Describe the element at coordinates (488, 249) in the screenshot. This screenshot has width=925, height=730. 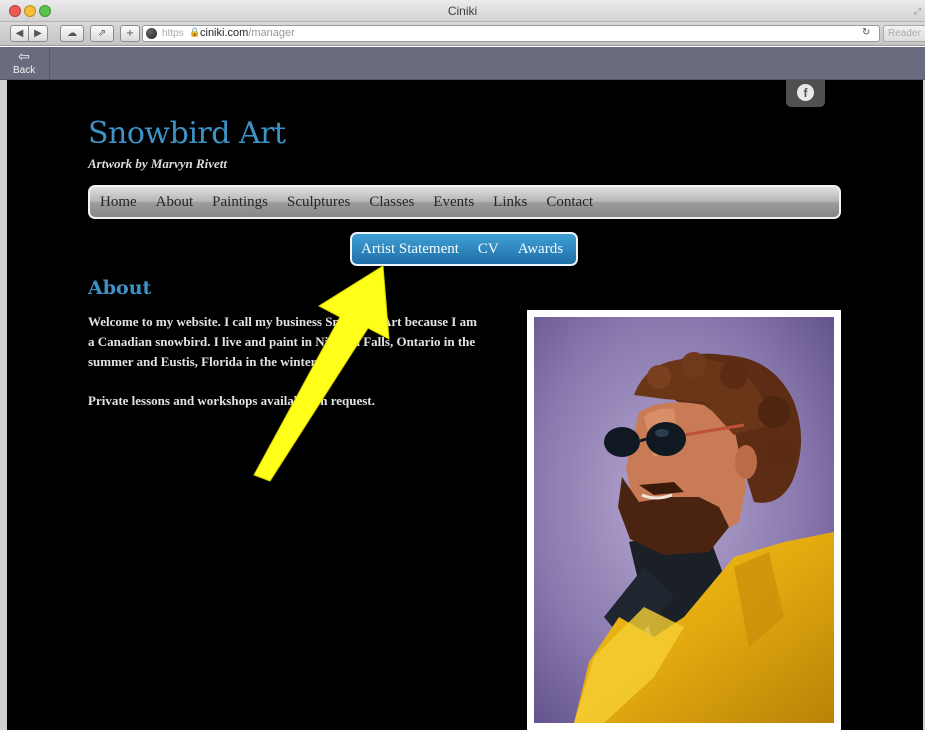
I see `subnav-cv: CV` at that location.